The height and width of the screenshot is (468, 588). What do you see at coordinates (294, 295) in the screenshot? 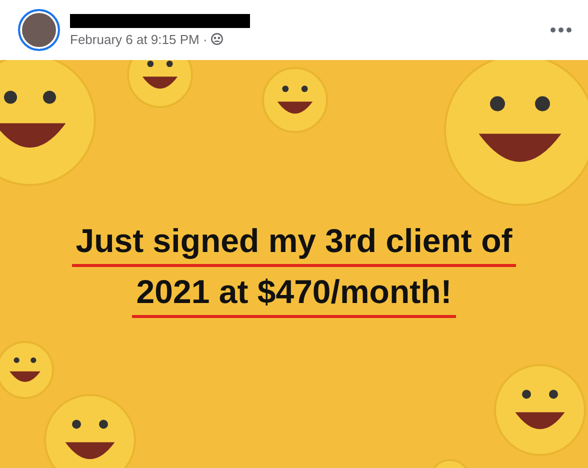
I see `image-caption-text: 2021 at $470/month!` at bounding box center [294, 295].